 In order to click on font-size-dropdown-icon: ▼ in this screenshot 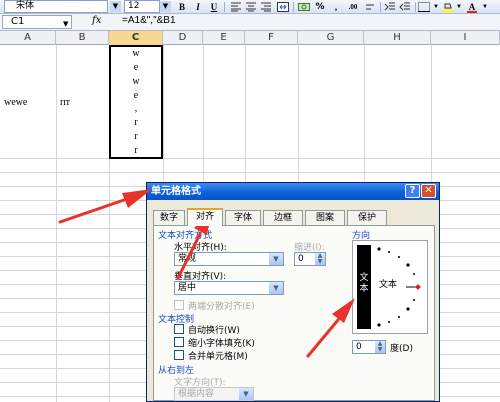, I will do `click(165, 6)`.